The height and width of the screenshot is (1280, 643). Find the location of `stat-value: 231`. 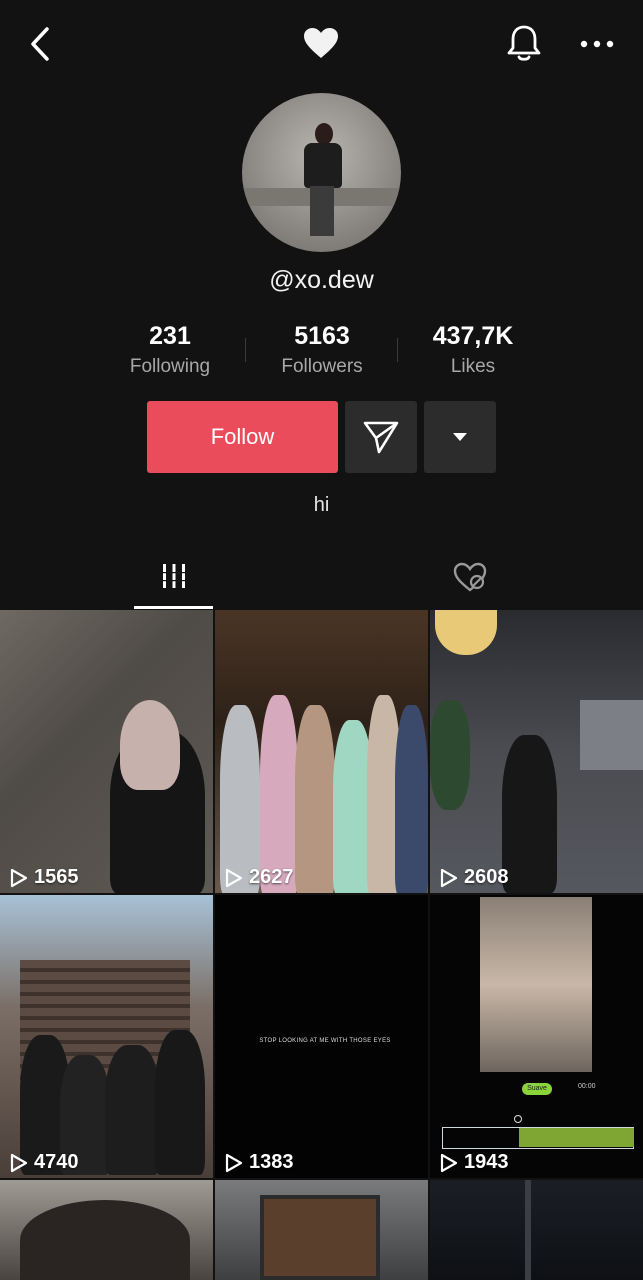

stat-value: 231 is located at coordinates (170, 336).